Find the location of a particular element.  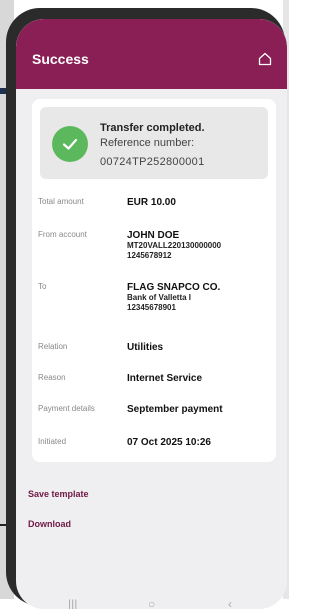

initiated-label: Initiated is located at coordinates (52, 441).